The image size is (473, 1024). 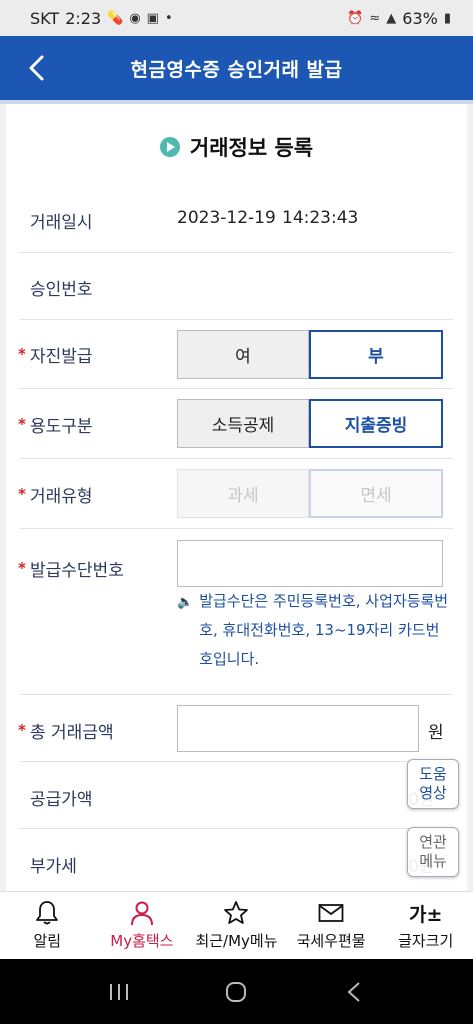 I want to click on bell-icon, so click(x=47, y=913).